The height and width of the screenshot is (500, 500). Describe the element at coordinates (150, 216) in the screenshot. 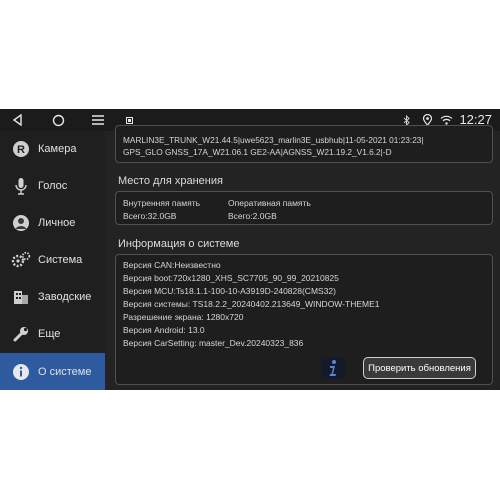

I see `internal-storage-value: Всего:32.0GB` at that location.